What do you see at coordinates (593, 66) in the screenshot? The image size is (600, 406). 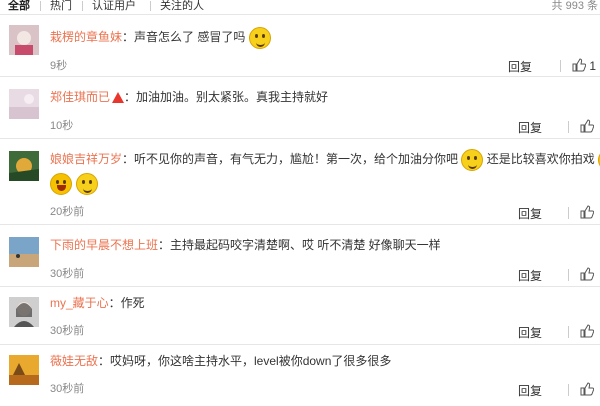 I see `like-count: 1` at bounding box center [593, 66].